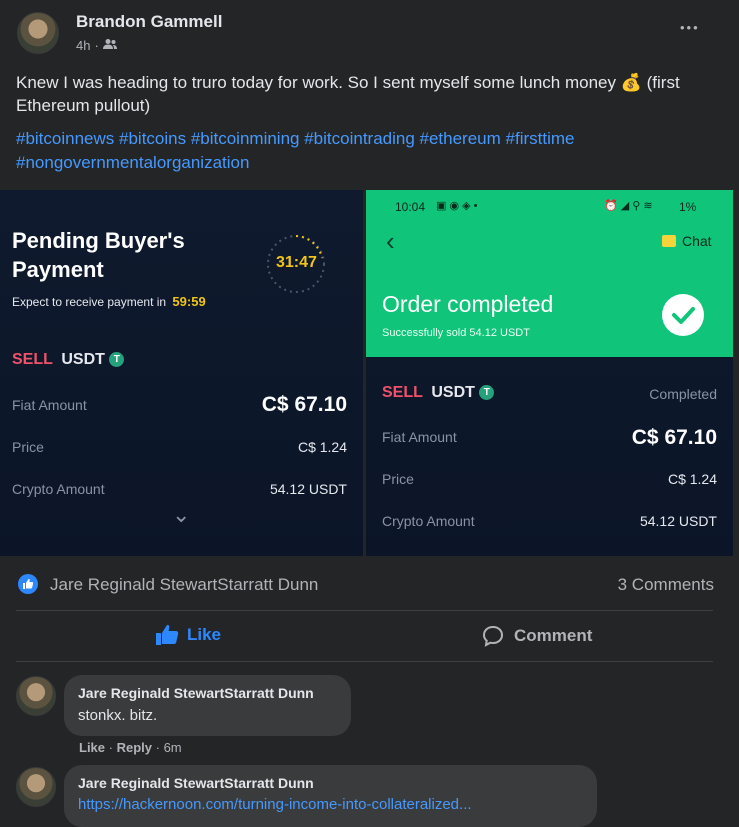 The width and height of the screenshot is (739, 827). I want to click on order-completed-title: Order completed, so click(468, 304).